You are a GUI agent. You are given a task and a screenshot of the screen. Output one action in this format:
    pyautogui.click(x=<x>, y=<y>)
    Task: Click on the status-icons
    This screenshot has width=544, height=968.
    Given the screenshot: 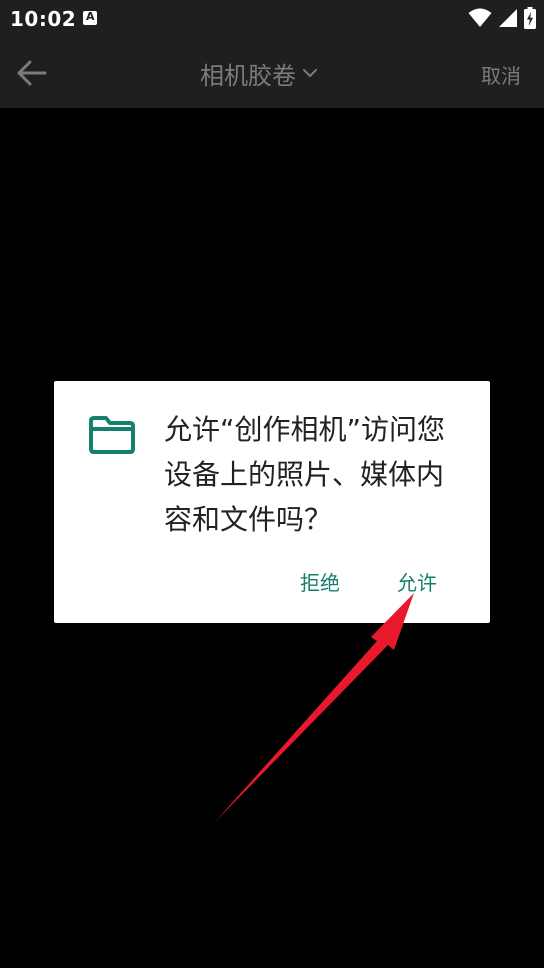 What is the action you would take?
    pyautogui.click(x=502, y=18)
    